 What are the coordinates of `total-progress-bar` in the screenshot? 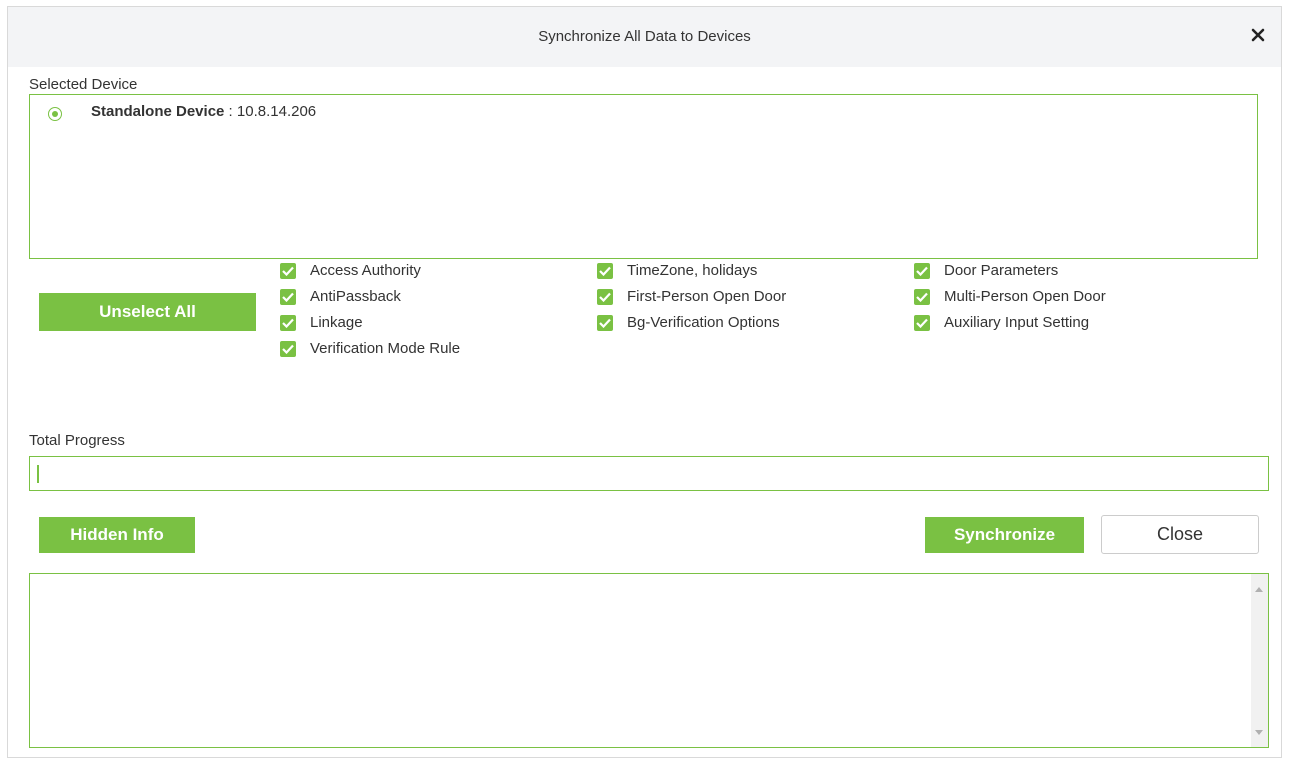 It's located at (649, 473).